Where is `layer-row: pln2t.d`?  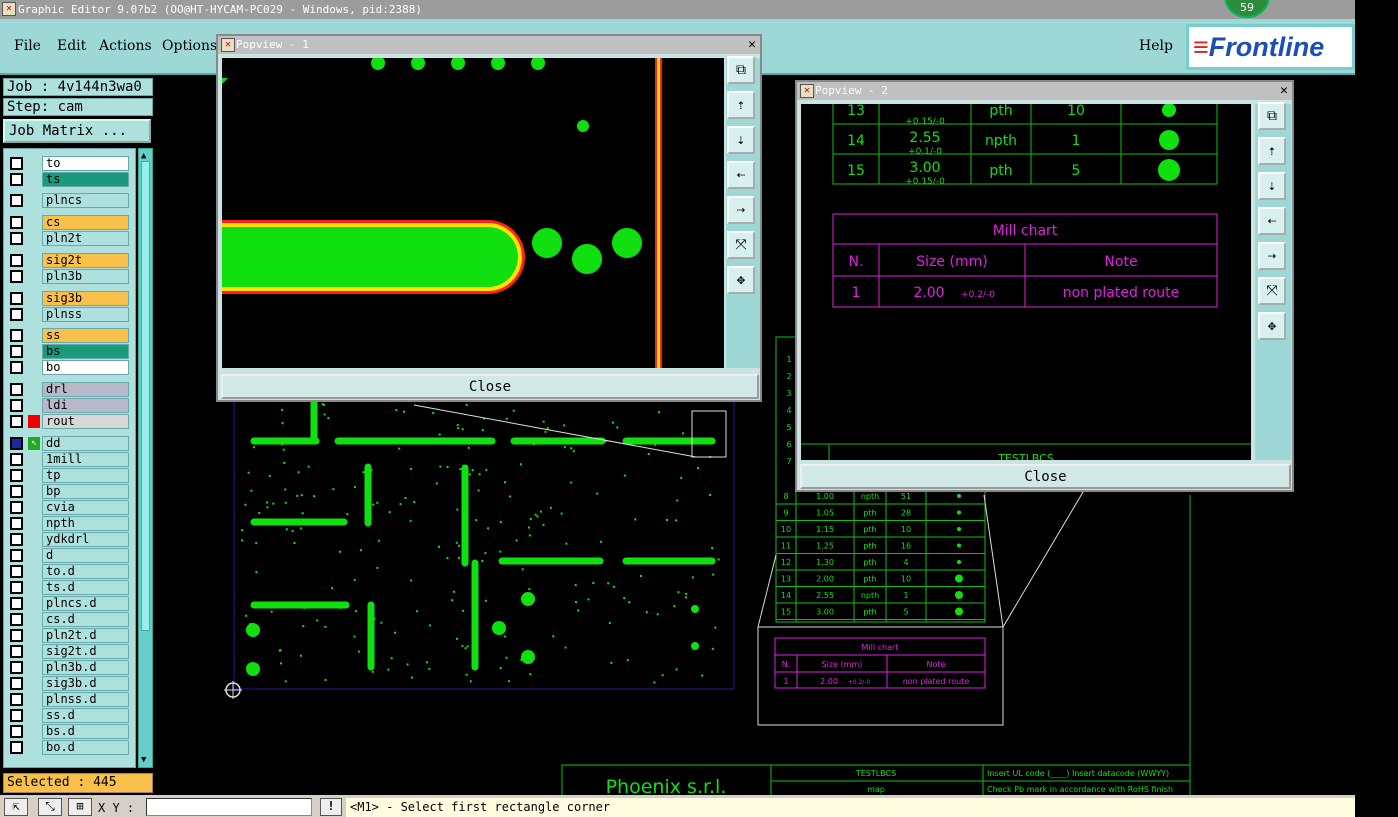 layer-row: pln2t.d is located at coordinates (68, 635).